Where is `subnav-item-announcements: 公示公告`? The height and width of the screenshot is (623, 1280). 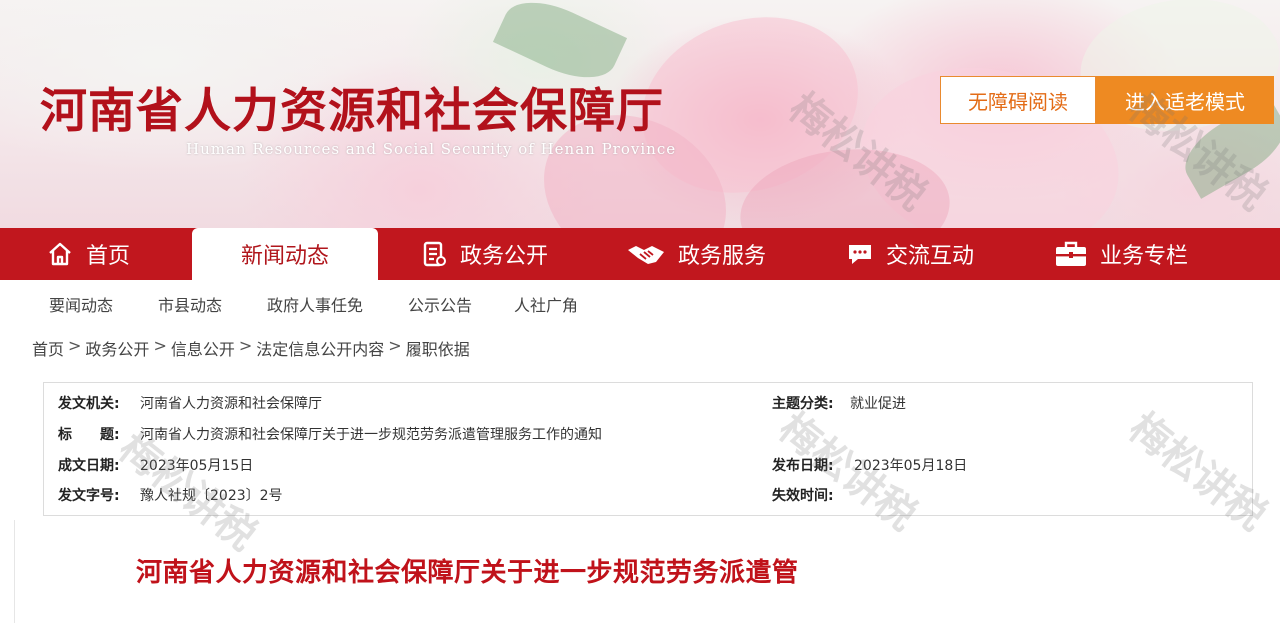 subnav-item-announcements: 公示公告 is located at coordinates (440, 304).